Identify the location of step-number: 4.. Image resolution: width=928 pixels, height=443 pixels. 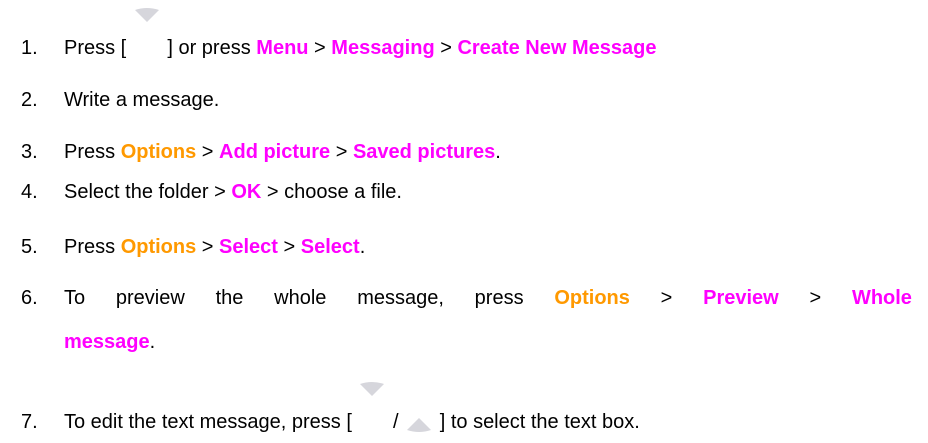
(29, 192).